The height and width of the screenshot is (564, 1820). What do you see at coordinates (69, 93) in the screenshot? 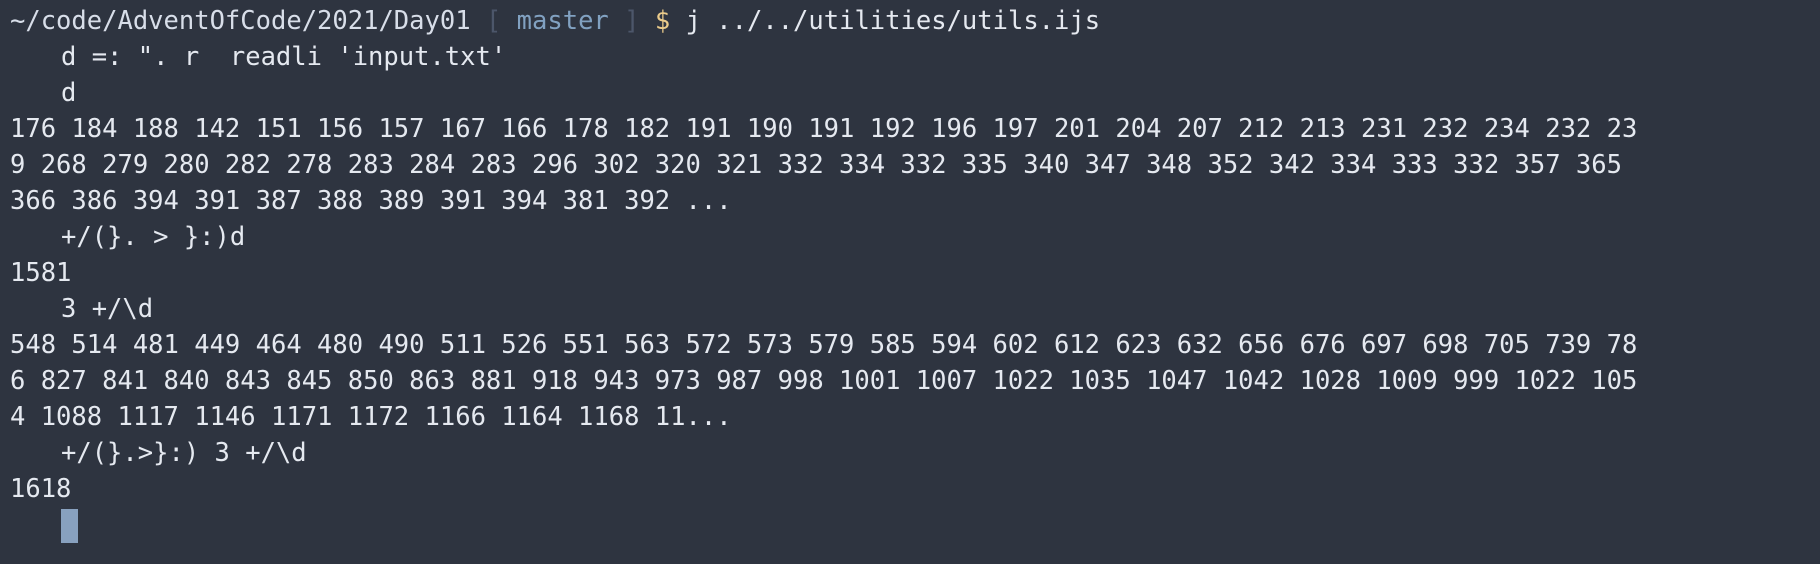
I see `repl-input-text: d` at bounding box center [69, 93].